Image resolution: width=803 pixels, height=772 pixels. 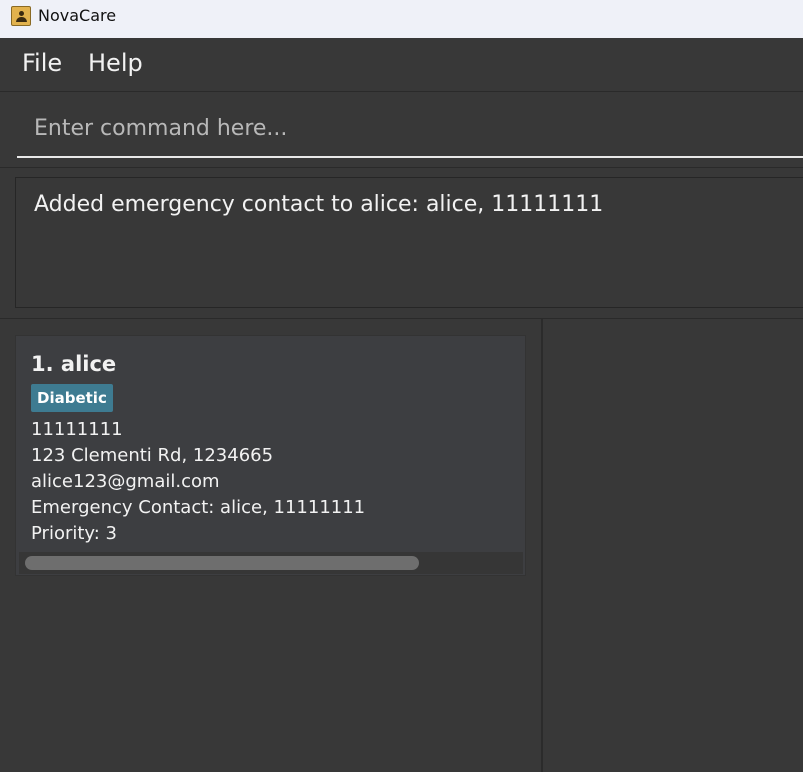 I want to click on command-box, so click(x=401, y=130).